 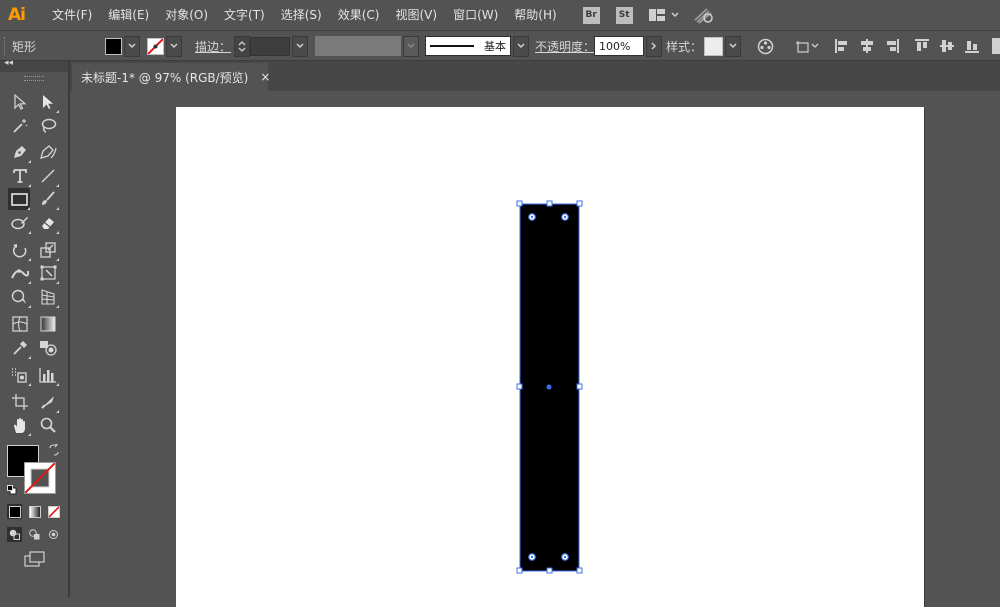 I want to click on symbol-sprayer-tool, so click(x=20, y=375).